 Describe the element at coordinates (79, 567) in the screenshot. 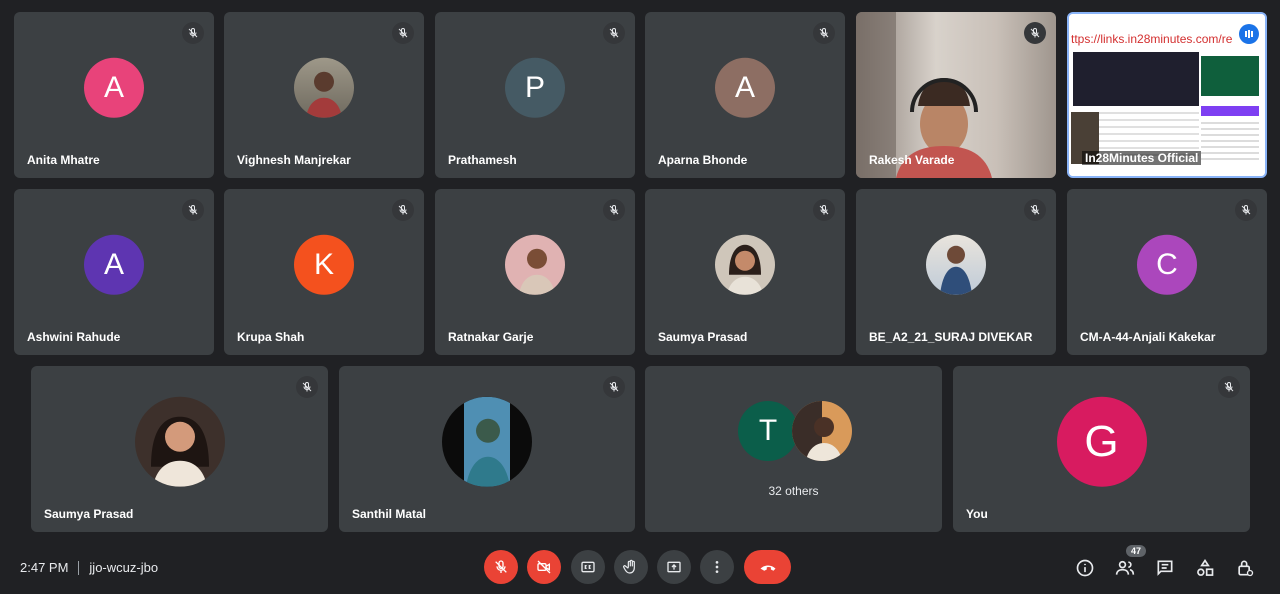

I see `divider` at that location.